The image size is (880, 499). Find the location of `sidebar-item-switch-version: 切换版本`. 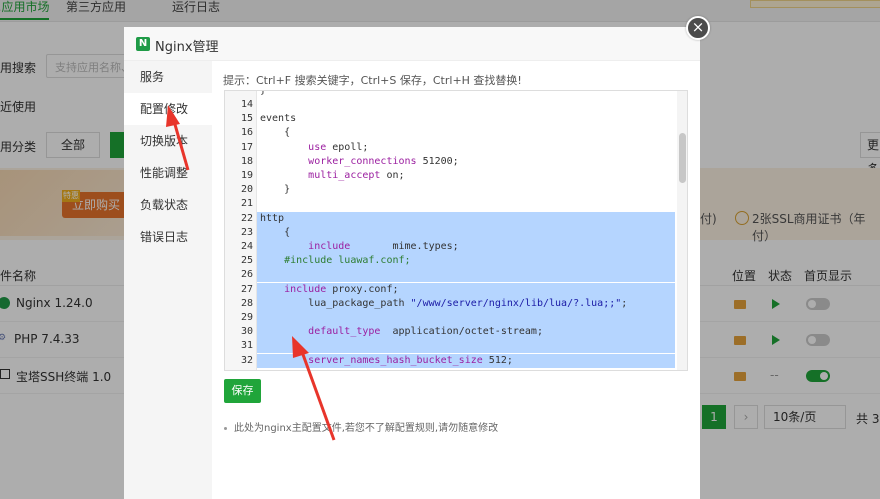

sidebar-item-switch-version: 切换版本 is located at coordinates (168, 141).